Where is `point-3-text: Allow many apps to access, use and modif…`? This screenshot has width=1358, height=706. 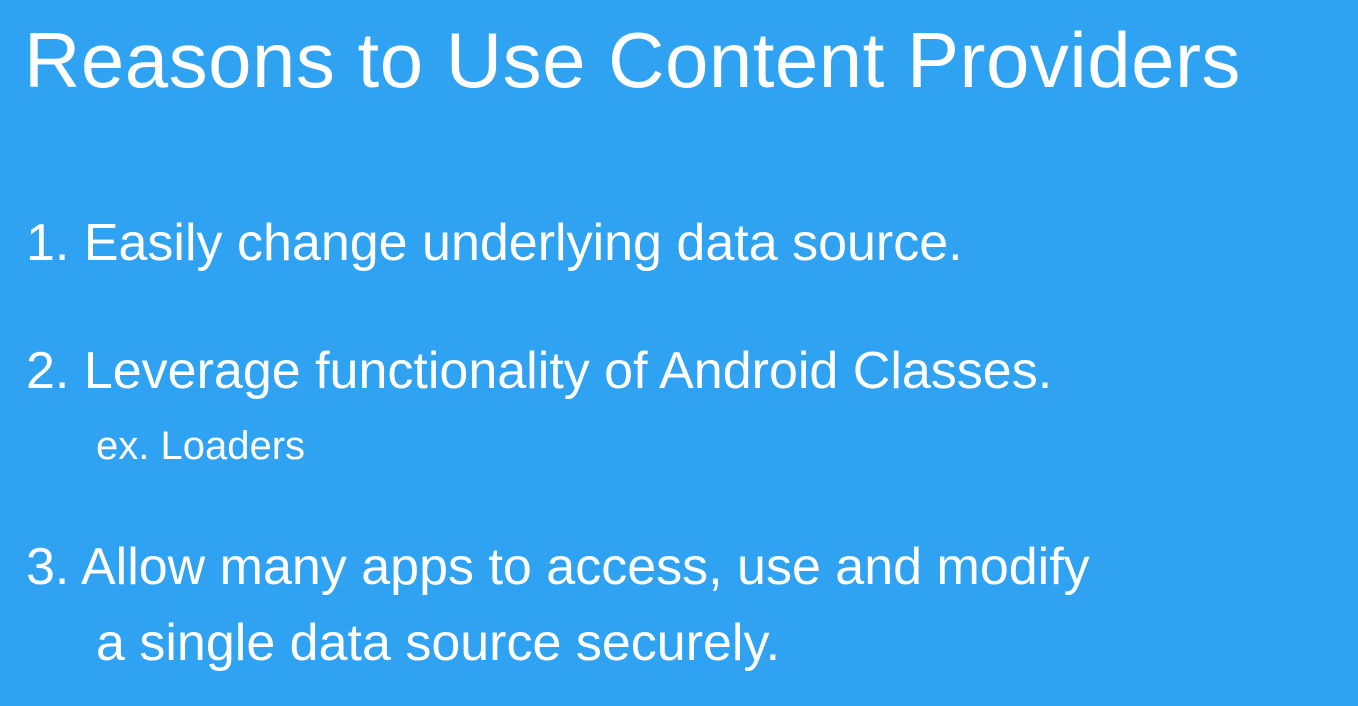 point-3-text: Allow many apps to access, use and modif… is located at coordinates (585, 567).